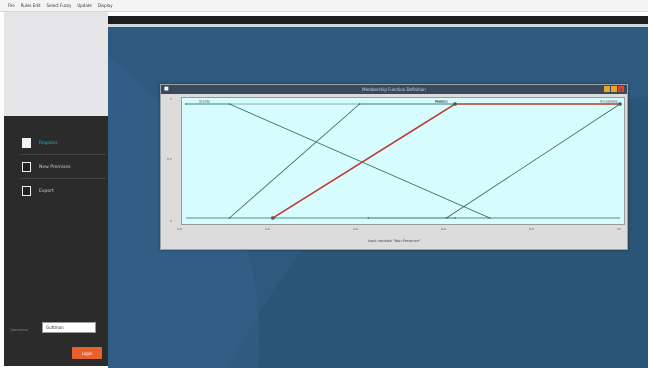 The image size is (648, 368). Describe the element at coordinates (55, 167) in the screenshot. I see `sidebar-item-label: New Premises` at that location.